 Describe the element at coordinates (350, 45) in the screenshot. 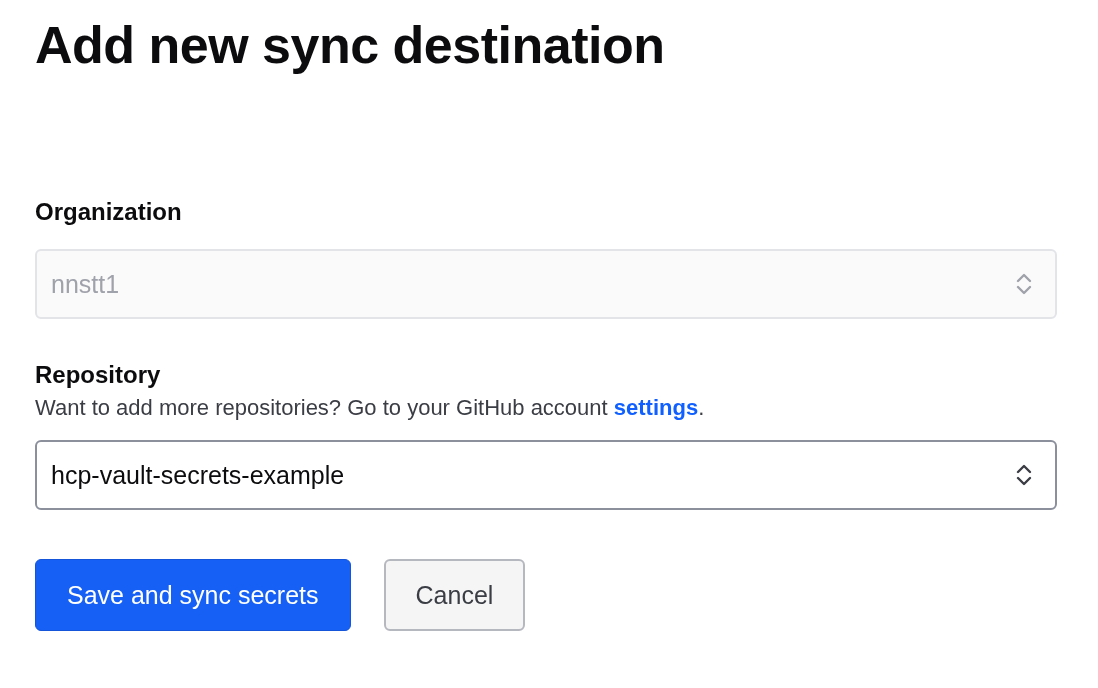

I see `page-title: Add new sync destination` at that location.